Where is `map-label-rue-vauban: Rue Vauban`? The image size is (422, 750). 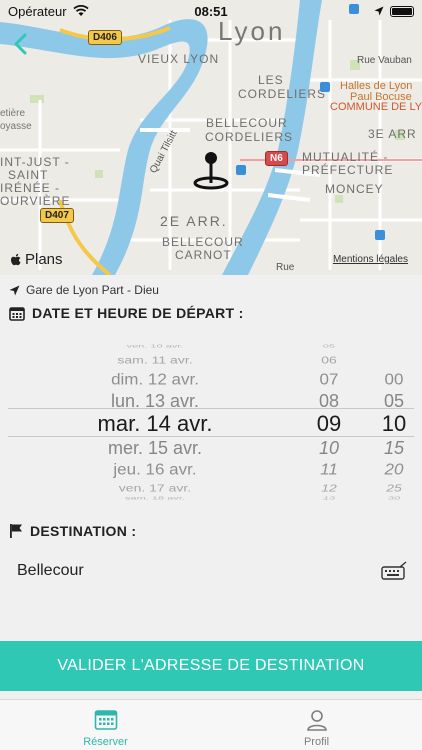
map-label-rue-vauban: Rue Vauban is located at coordinates (384, 60).